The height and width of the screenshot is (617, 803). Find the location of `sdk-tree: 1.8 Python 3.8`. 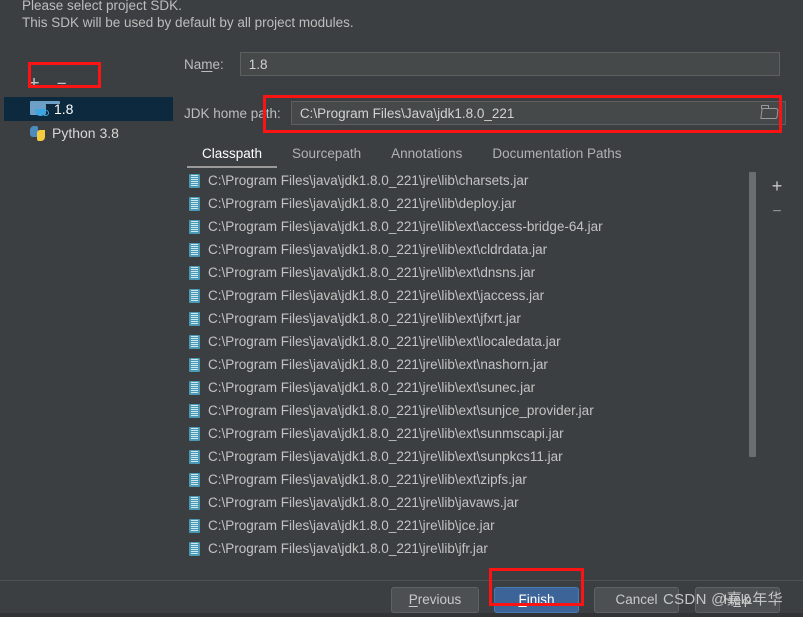

sdk-tree: 1.8 Python 3.8 is located at coordinates (88, 121).